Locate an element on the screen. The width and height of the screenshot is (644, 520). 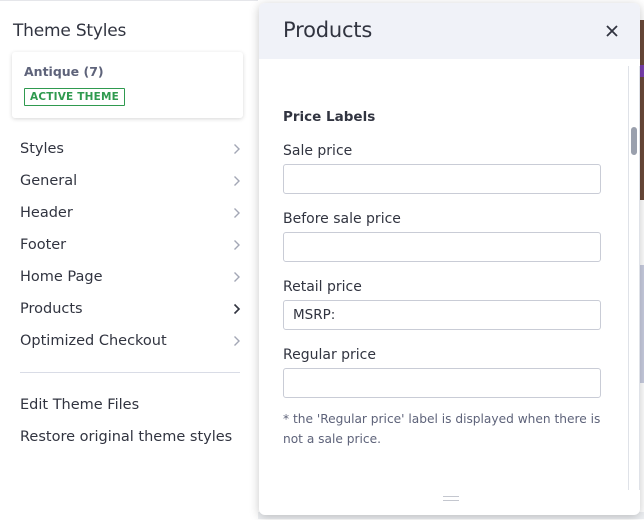
retail-price-input is located at coordinates (442, 315).